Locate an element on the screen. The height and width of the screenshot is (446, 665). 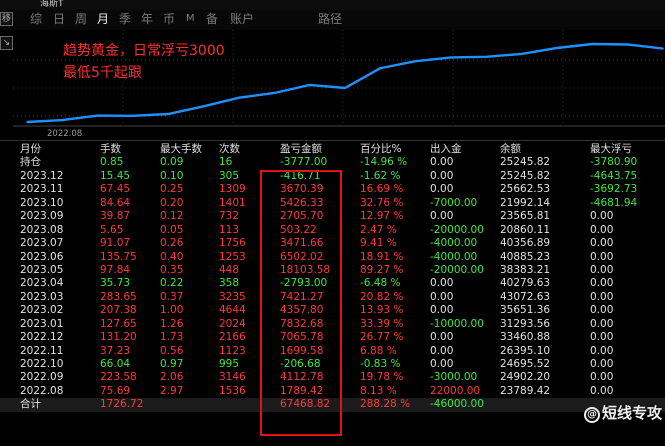
cell-max-drawdown: -3692.73 is located at coordinates (614, 189).